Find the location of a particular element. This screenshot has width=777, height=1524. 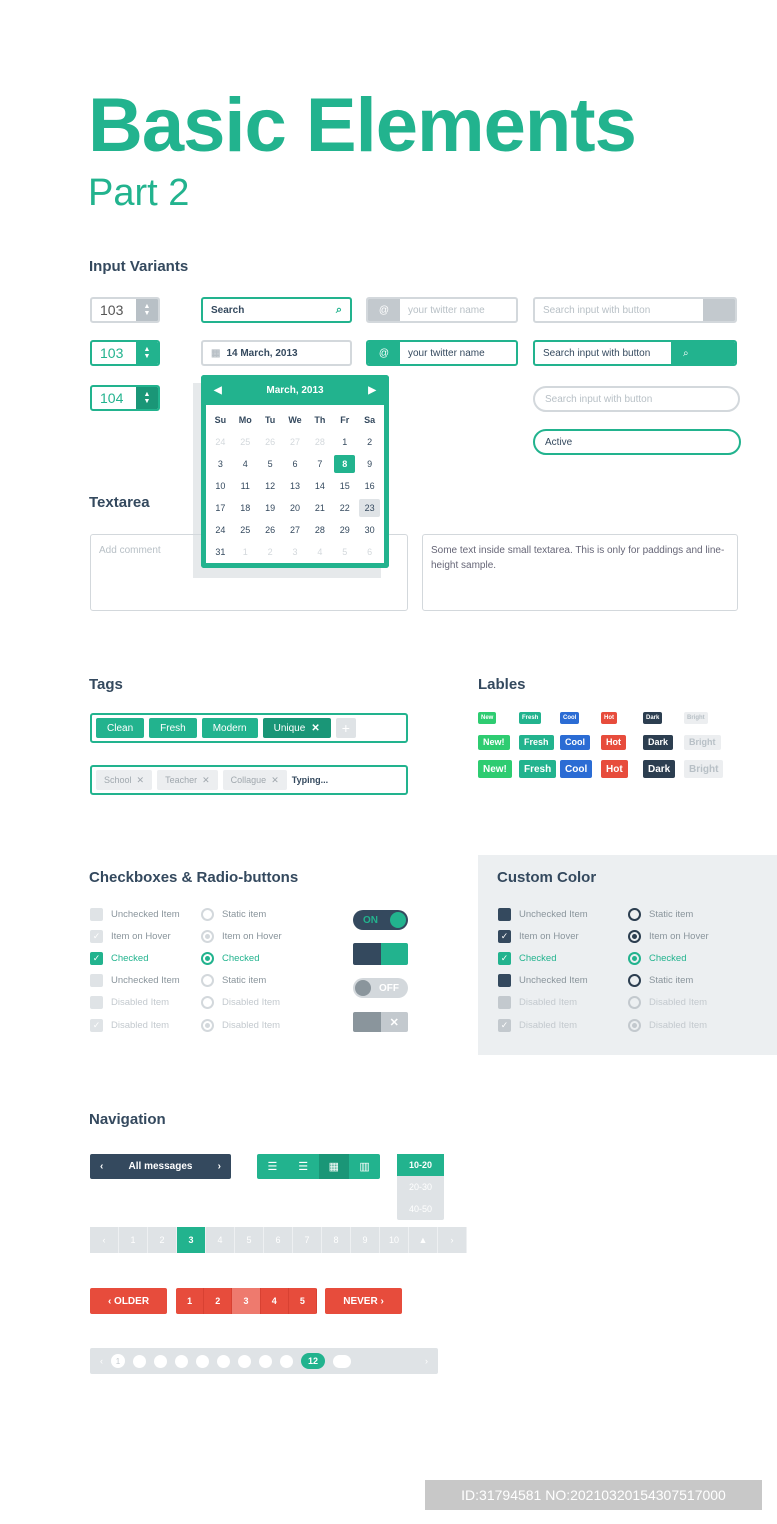

newer-button: NEVER › is located at coordinates (363, 1301).